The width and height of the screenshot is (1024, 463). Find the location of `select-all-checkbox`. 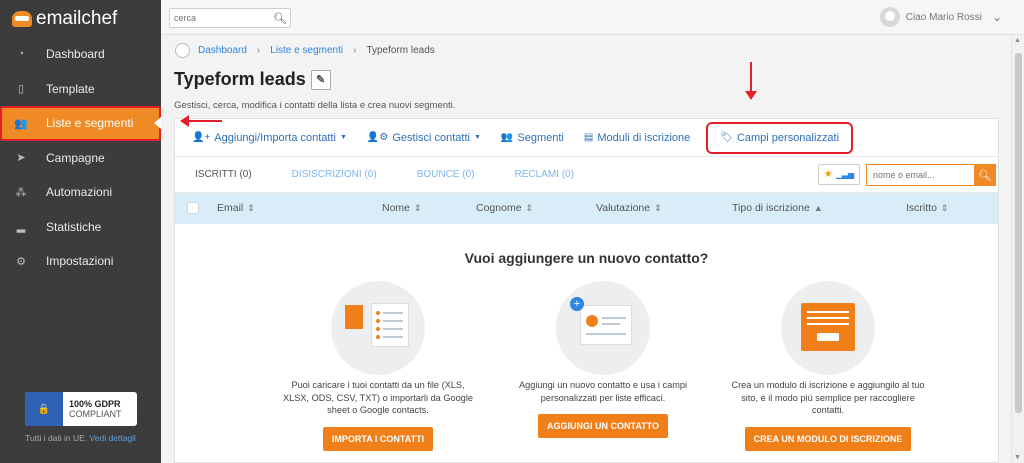

select-all-checkbox is located at coordinates (193, 208).